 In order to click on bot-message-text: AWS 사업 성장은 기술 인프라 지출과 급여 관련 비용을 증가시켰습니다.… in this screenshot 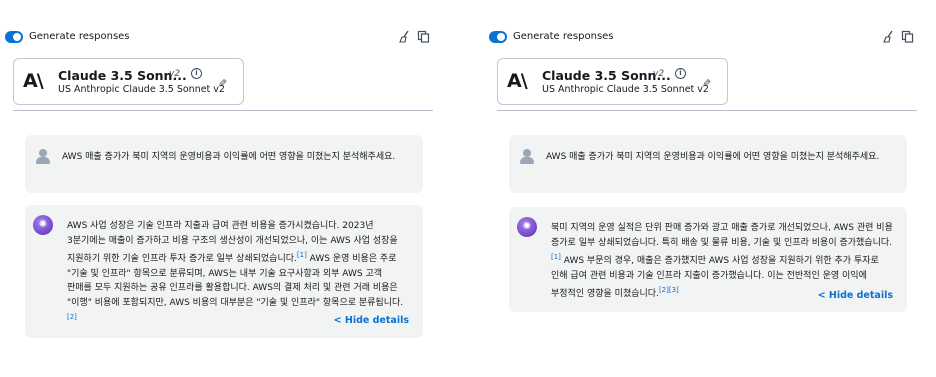, I will do `click(235, 271)`.